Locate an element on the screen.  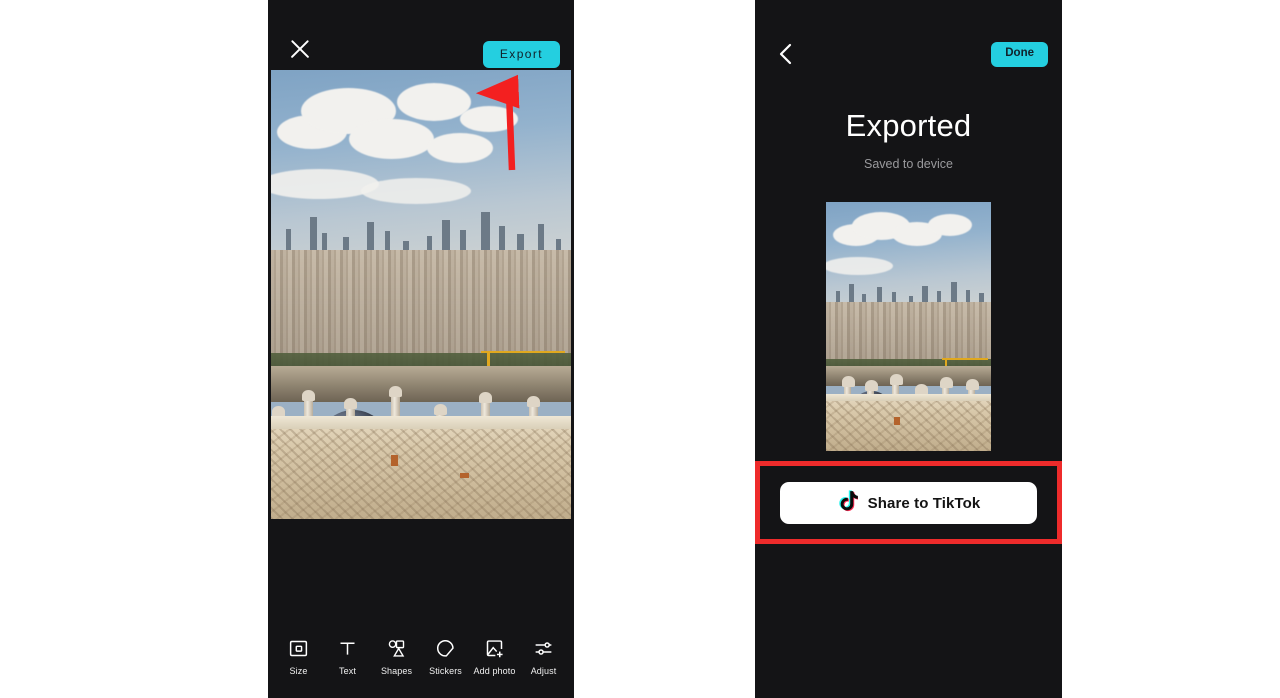
done-button: Done is located at coordinates (1019, 54).